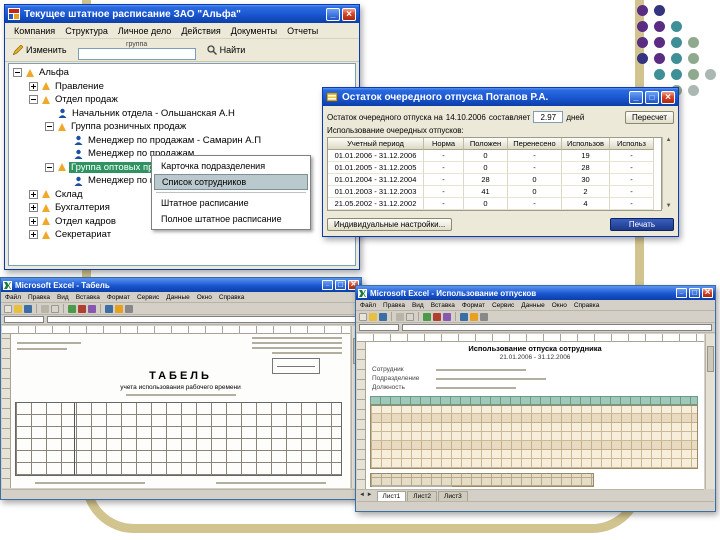 This screenshot has height=540, width=720. Describe the element at coordinates (710, 411) in the screenshot. I see `vertical-scrollbar` at that location.